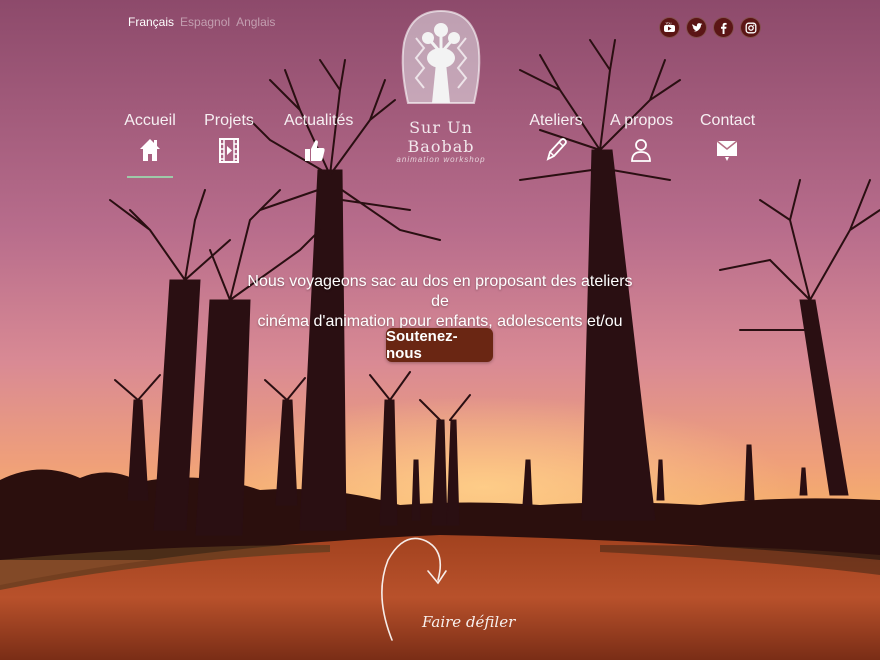 This screenshot has width=880, height=660. Describe the element at coordinates (641, 150) in the screenshot. I see `user-icon` at that location.